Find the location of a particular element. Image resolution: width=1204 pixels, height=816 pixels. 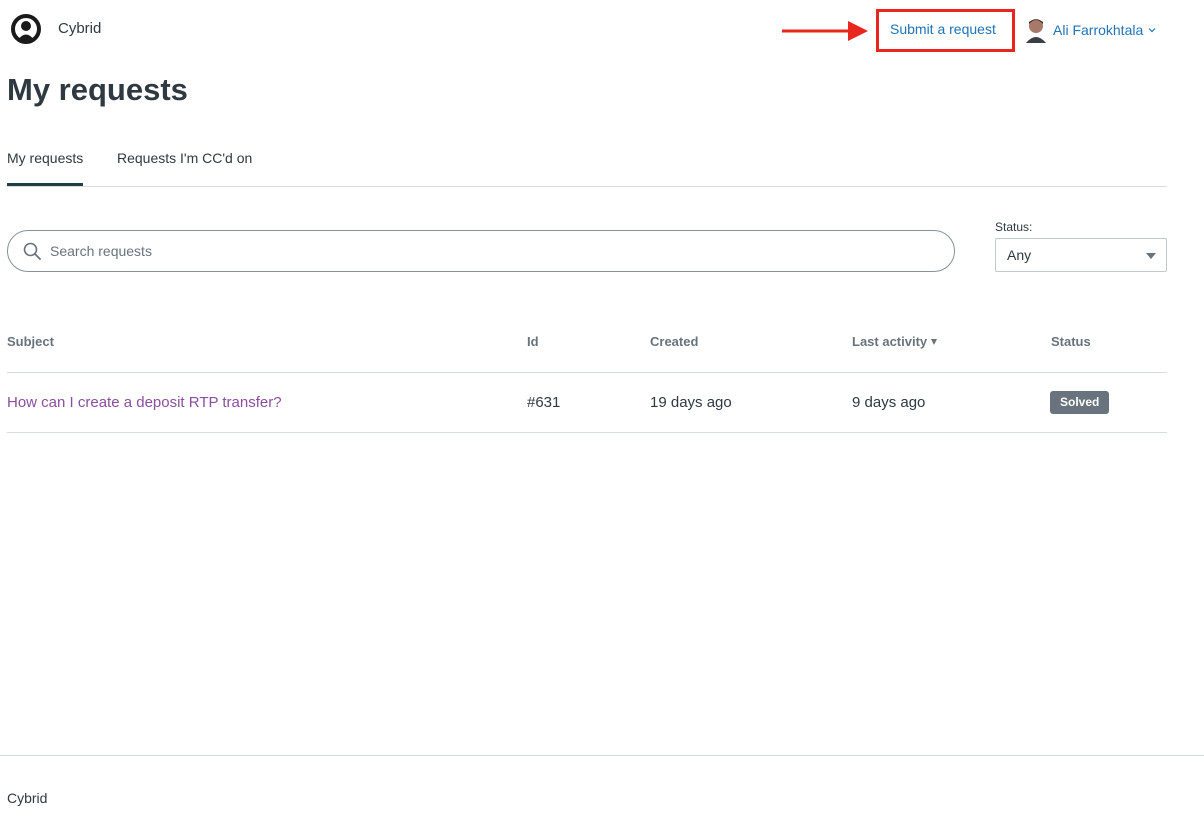

avatar is located at coordinates (1036, 31).